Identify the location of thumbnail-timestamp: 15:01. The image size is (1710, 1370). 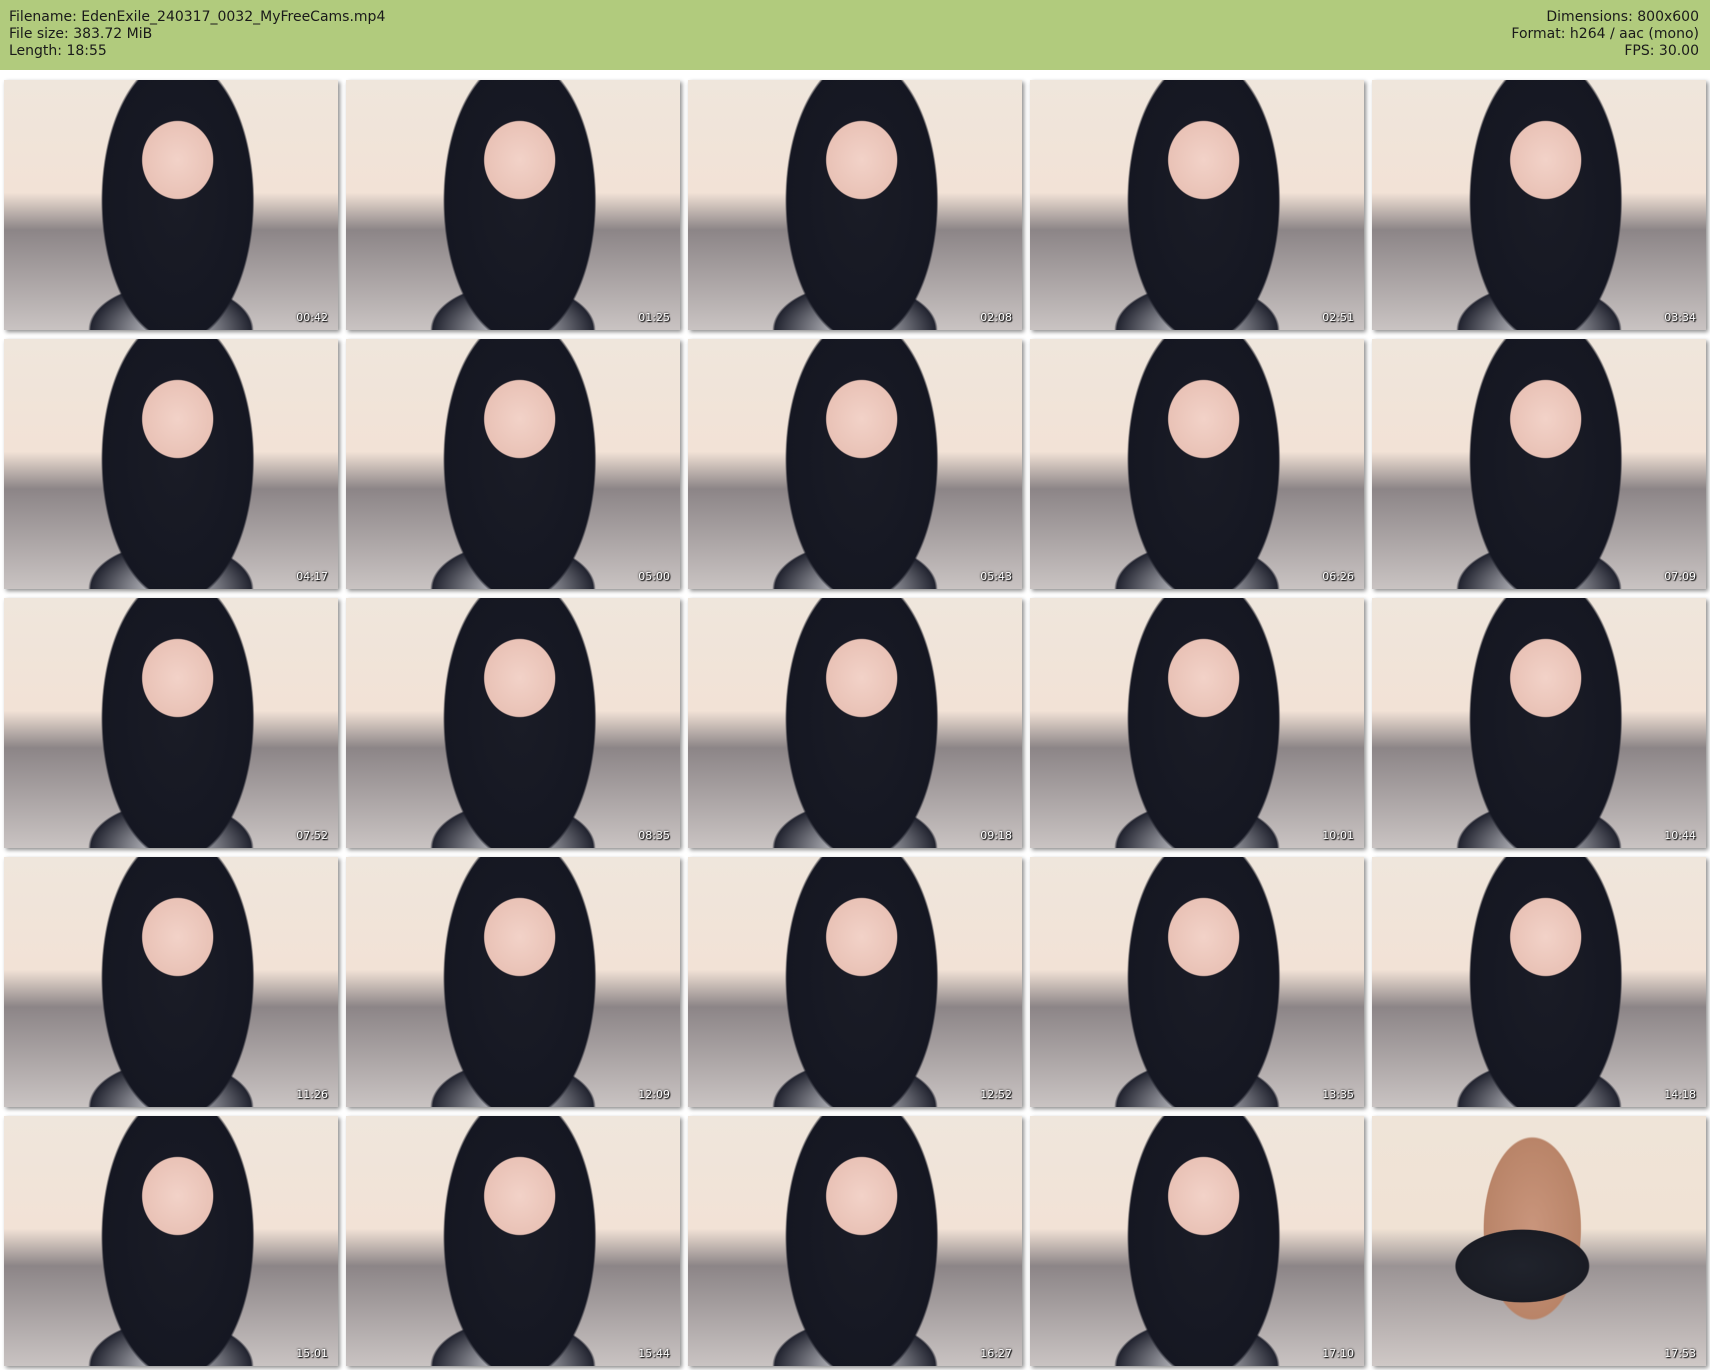
(312, 1353).